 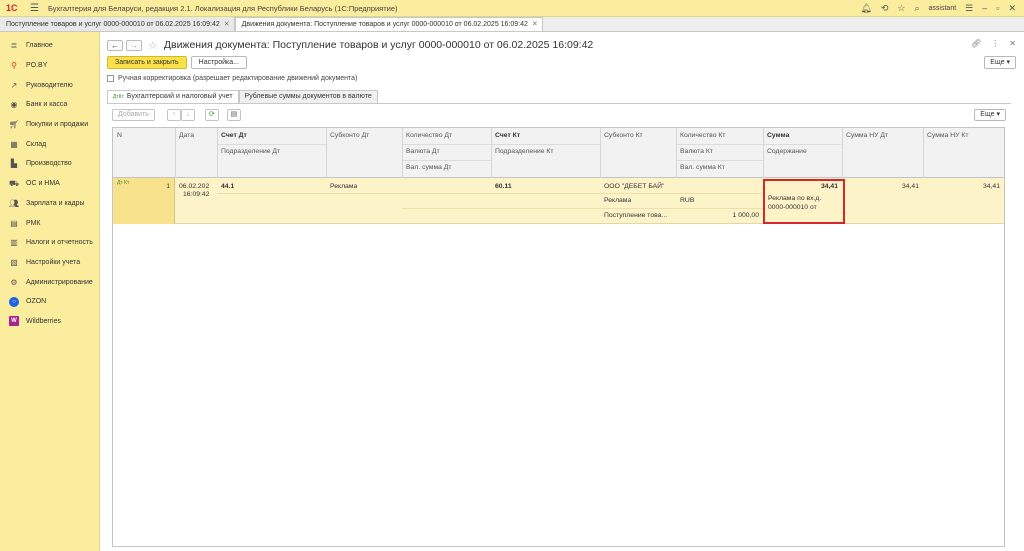 What do you see at coordinates (227, 187) in the screenshot?
I see `row-account-dt: 44.1` at bounding box center [227, 187].